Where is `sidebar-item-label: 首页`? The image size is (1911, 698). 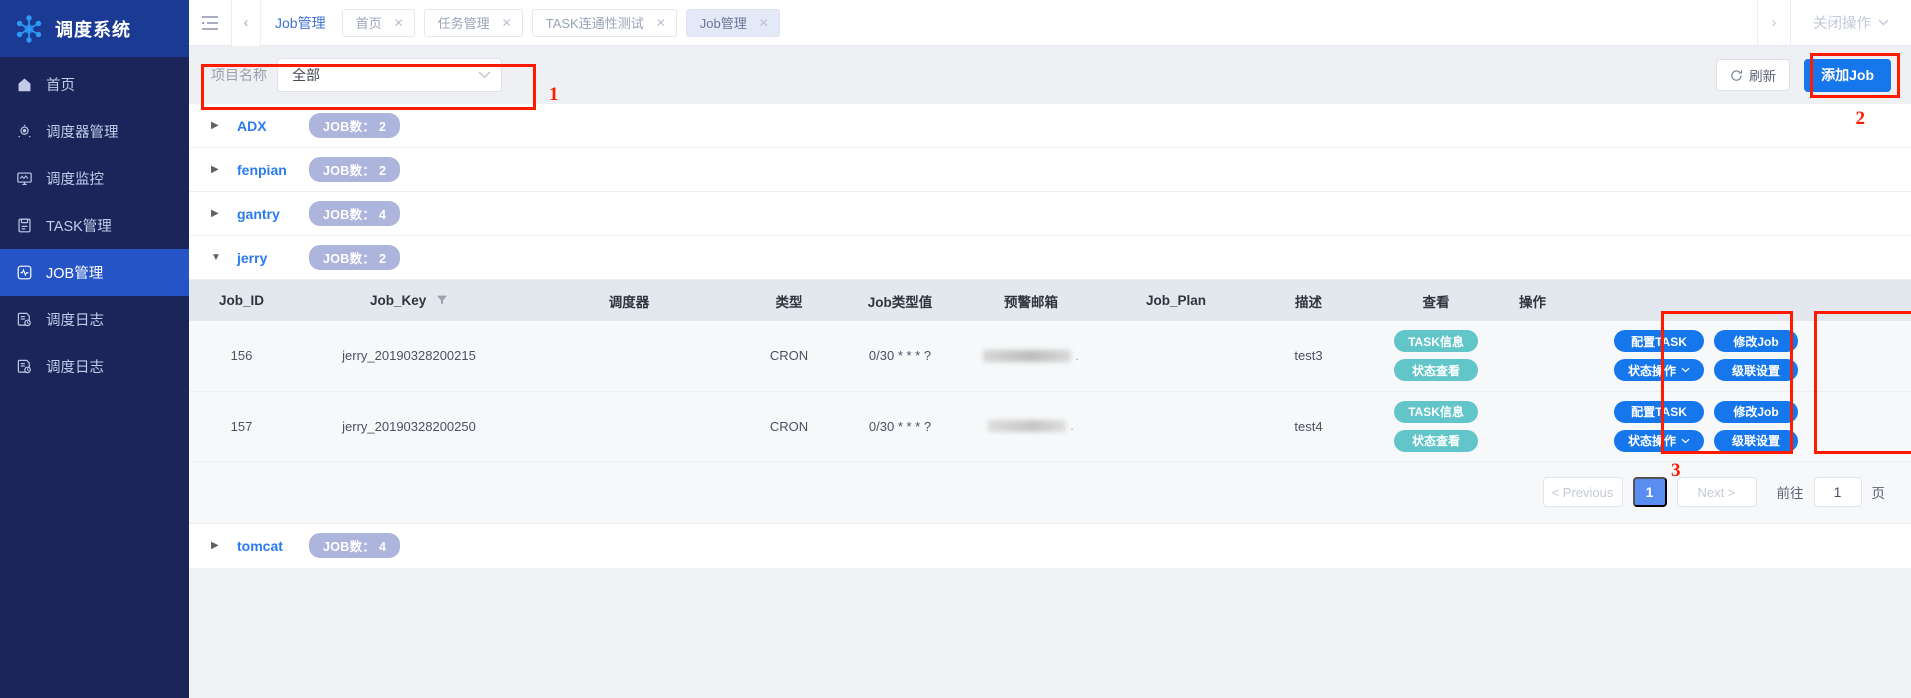 sidebar-item-label: 首页 is located at coordinates (60, 86).